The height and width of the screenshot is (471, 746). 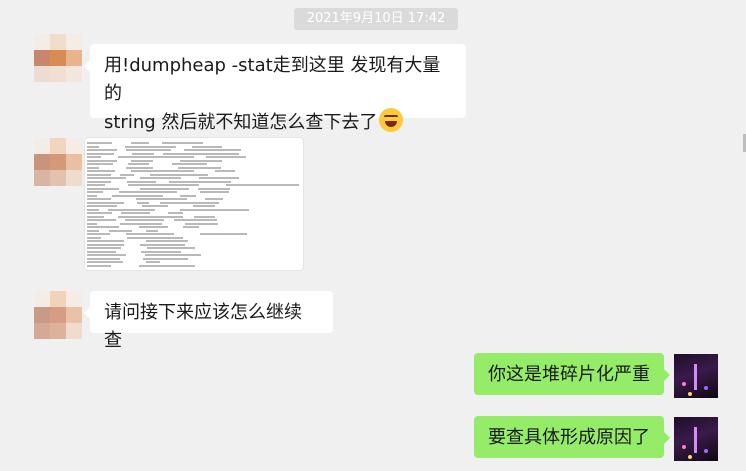 What do you see at coordinates (569, 437) in the screenshot?
I see `message-text: 要查具体形成原因了` at bounding box center [569, 437].